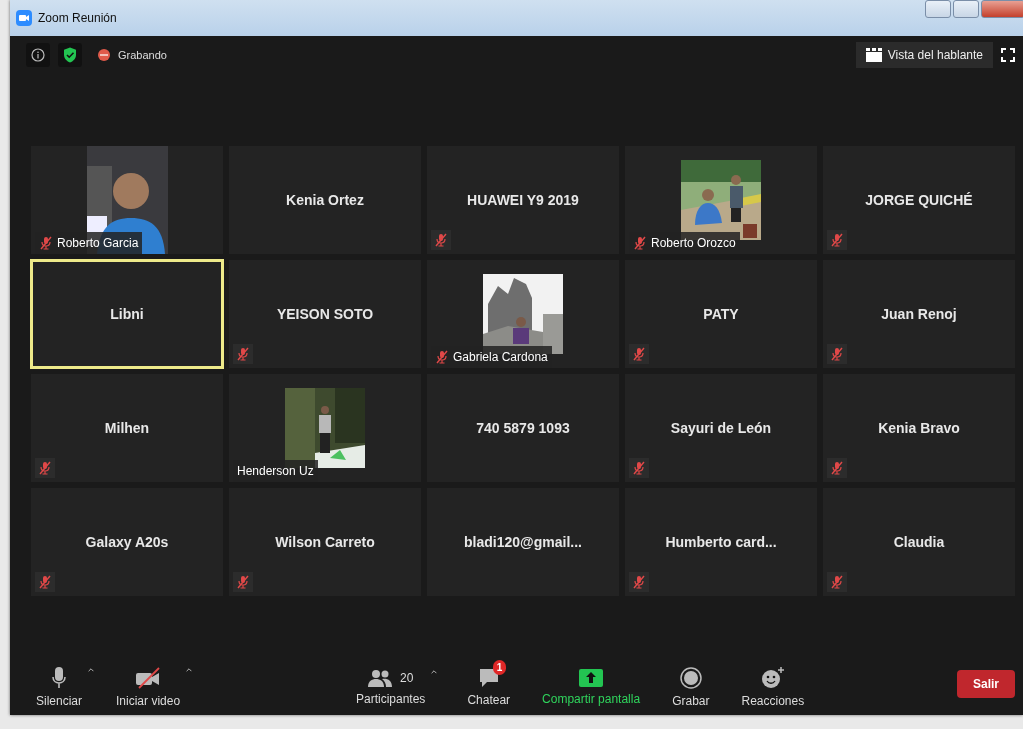 The image size is (1023, 729). I want to click on grid-icon, so click(873, 55).